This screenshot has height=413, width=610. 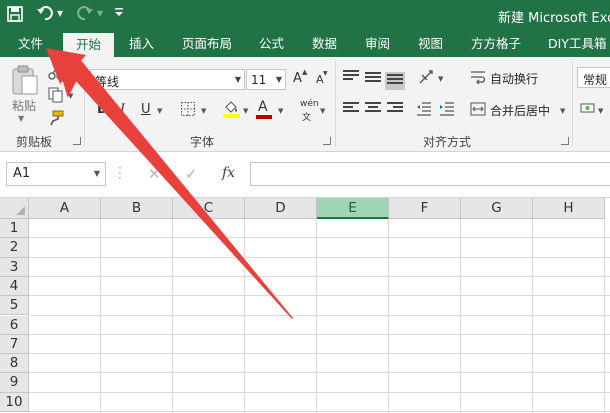 I want to click on grow-font-button: A, so click(x=297, y=78).